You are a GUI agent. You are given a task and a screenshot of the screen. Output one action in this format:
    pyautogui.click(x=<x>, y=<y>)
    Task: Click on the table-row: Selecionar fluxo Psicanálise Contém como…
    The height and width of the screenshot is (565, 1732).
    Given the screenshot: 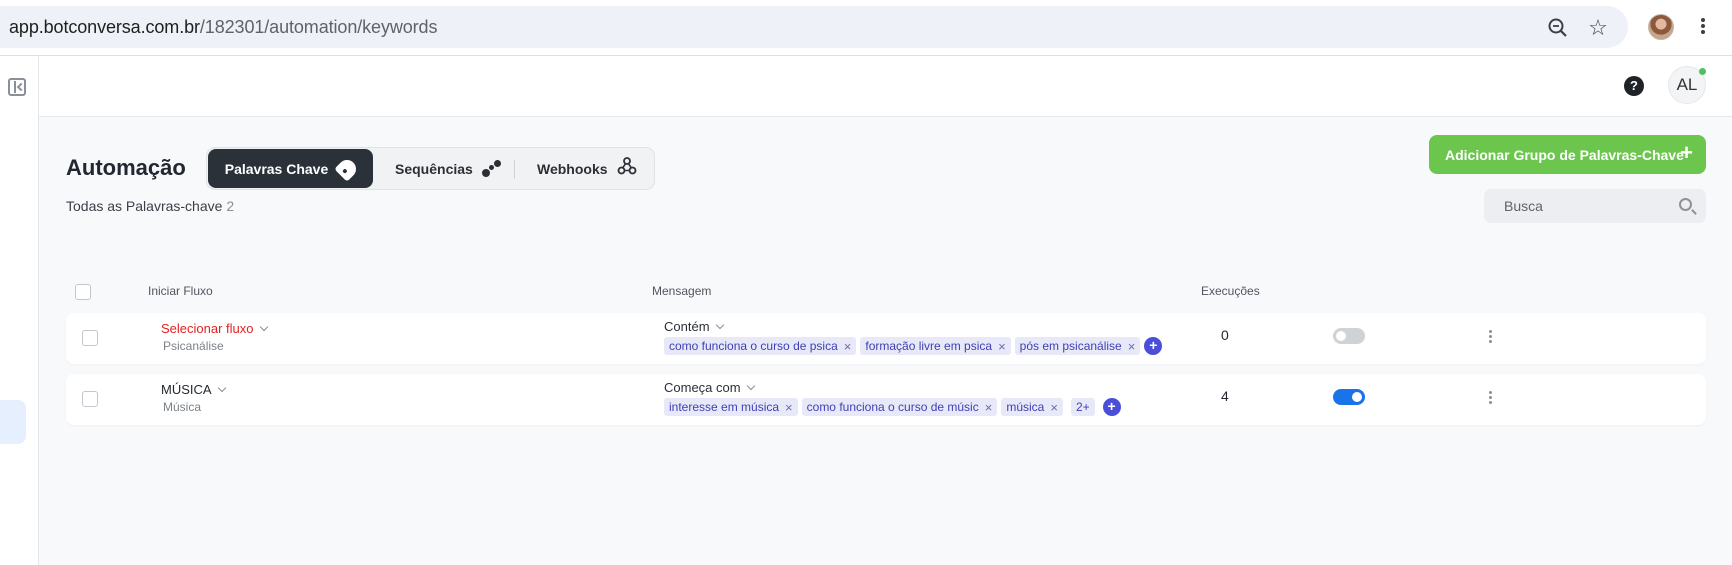 What is the action you would take?
    pyautogui.click(x=886, y=338)
    